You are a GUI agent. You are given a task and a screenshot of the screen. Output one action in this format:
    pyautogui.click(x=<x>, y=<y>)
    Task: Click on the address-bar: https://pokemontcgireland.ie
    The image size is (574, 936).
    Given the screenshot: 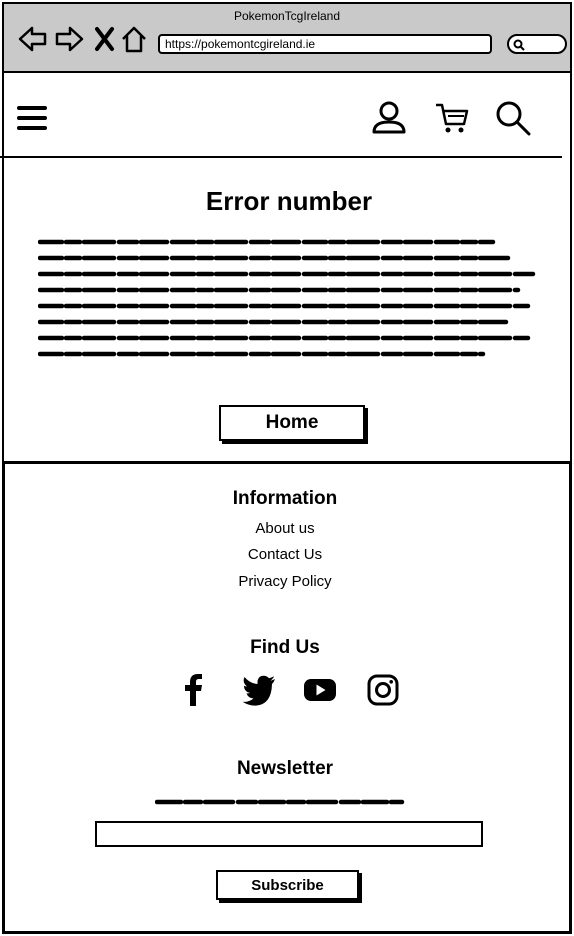 What is the action you would take?
    pyautogui.click(x=325, y=44)
    